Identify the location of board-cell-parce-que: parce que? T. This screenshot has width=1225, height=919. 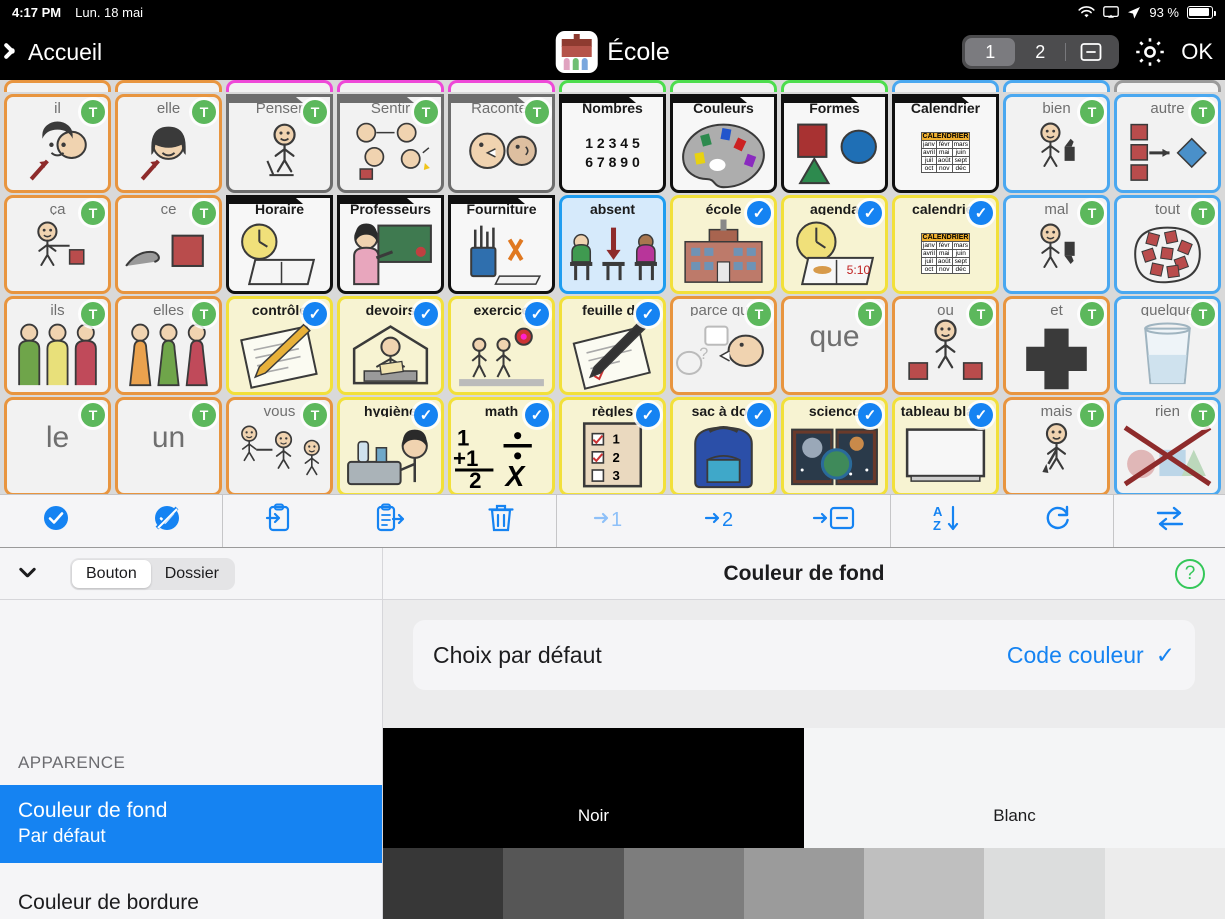
(723, 345).